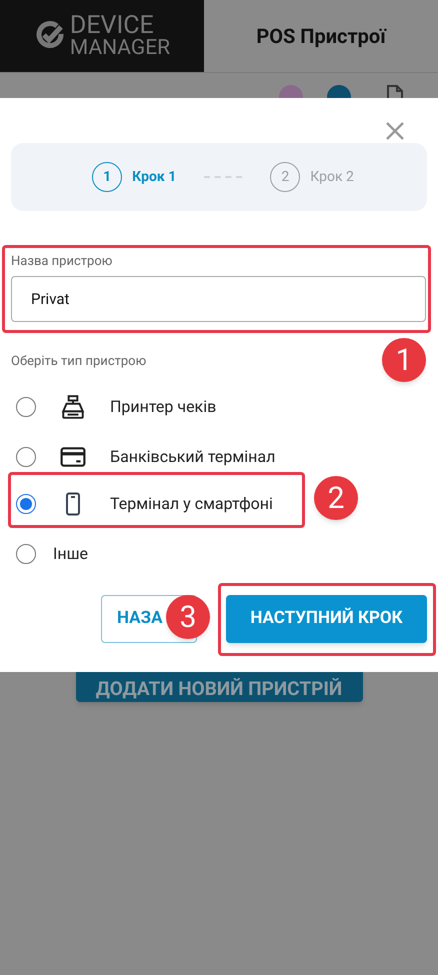 The width and height of the screenshot is (438, 975). Describe the element at coordinates (285, 177) in the screenshot. I see `step-number: 2` at that location.